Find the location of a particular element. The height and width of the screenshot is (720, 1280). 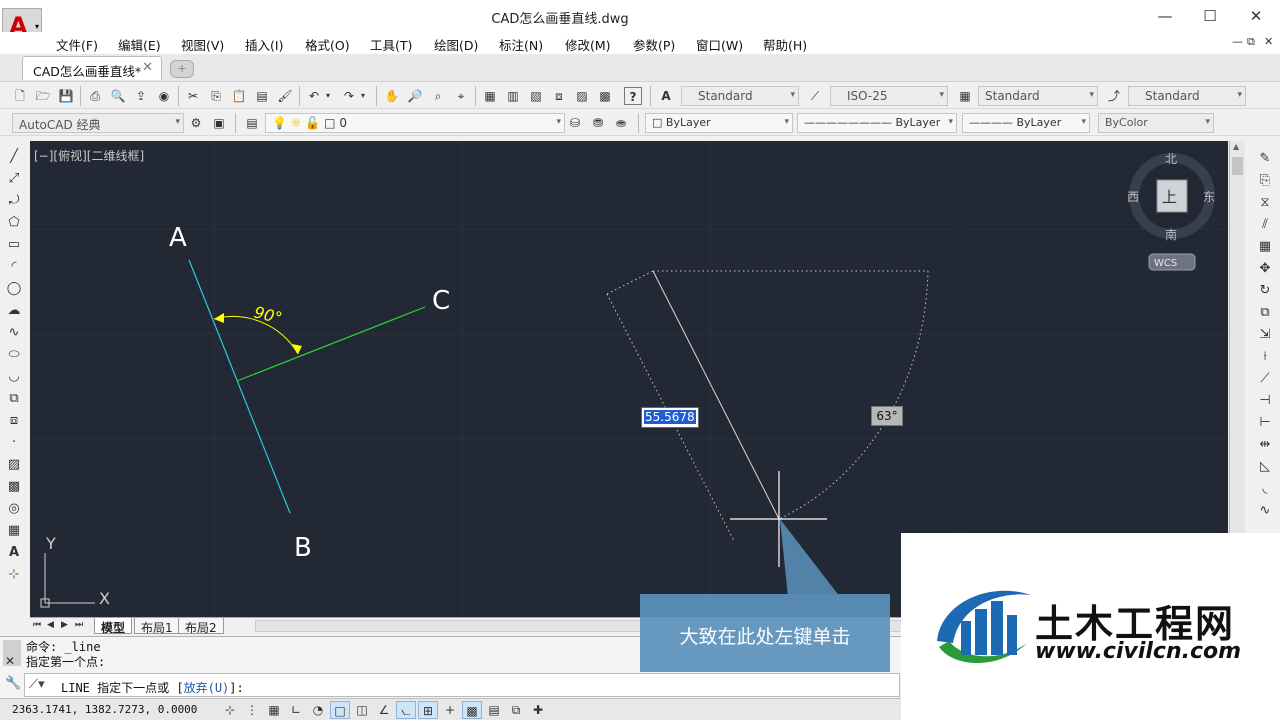

tool-palettes-icon: ▧ is located at coordinates (536, 96).